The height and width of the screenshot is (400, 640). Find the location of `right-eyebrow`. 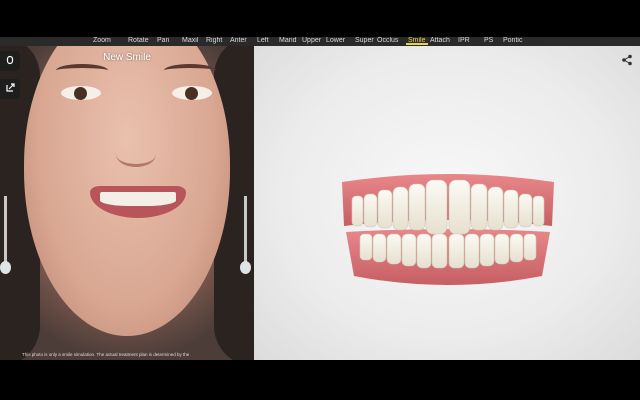

right-eyebrow is located at coordinates (190, 70).